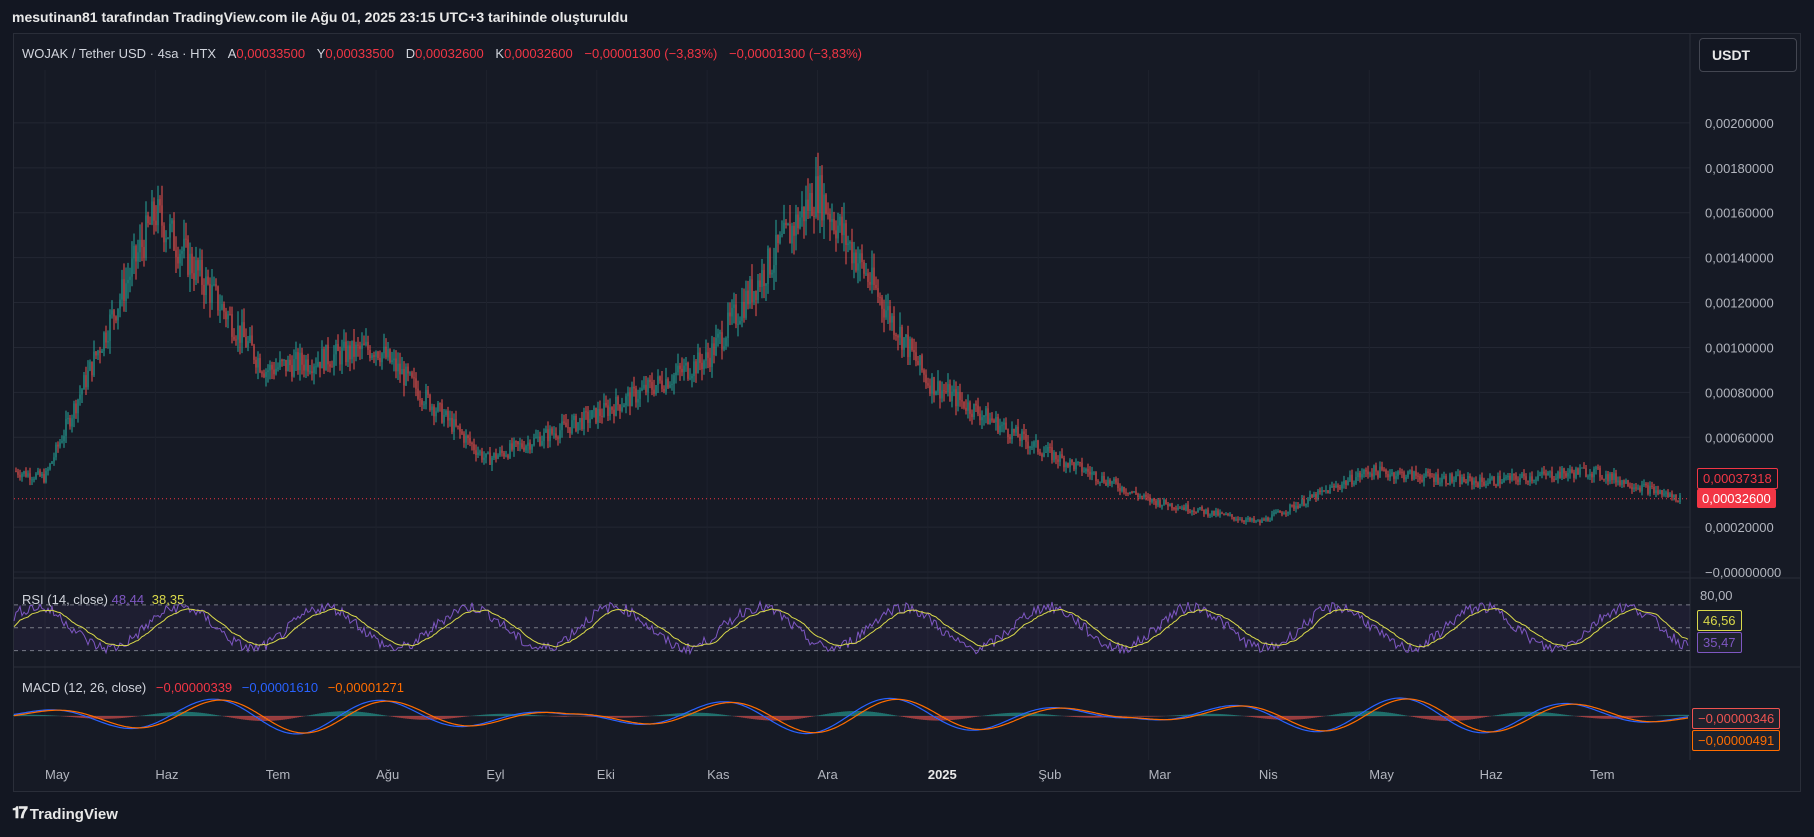 The image size is (1814, 837). Describe the element at coordinates (65, 814) in the screenshot. I see `tradingview-logo: 𝟏𝟕 TradingView` at that location.